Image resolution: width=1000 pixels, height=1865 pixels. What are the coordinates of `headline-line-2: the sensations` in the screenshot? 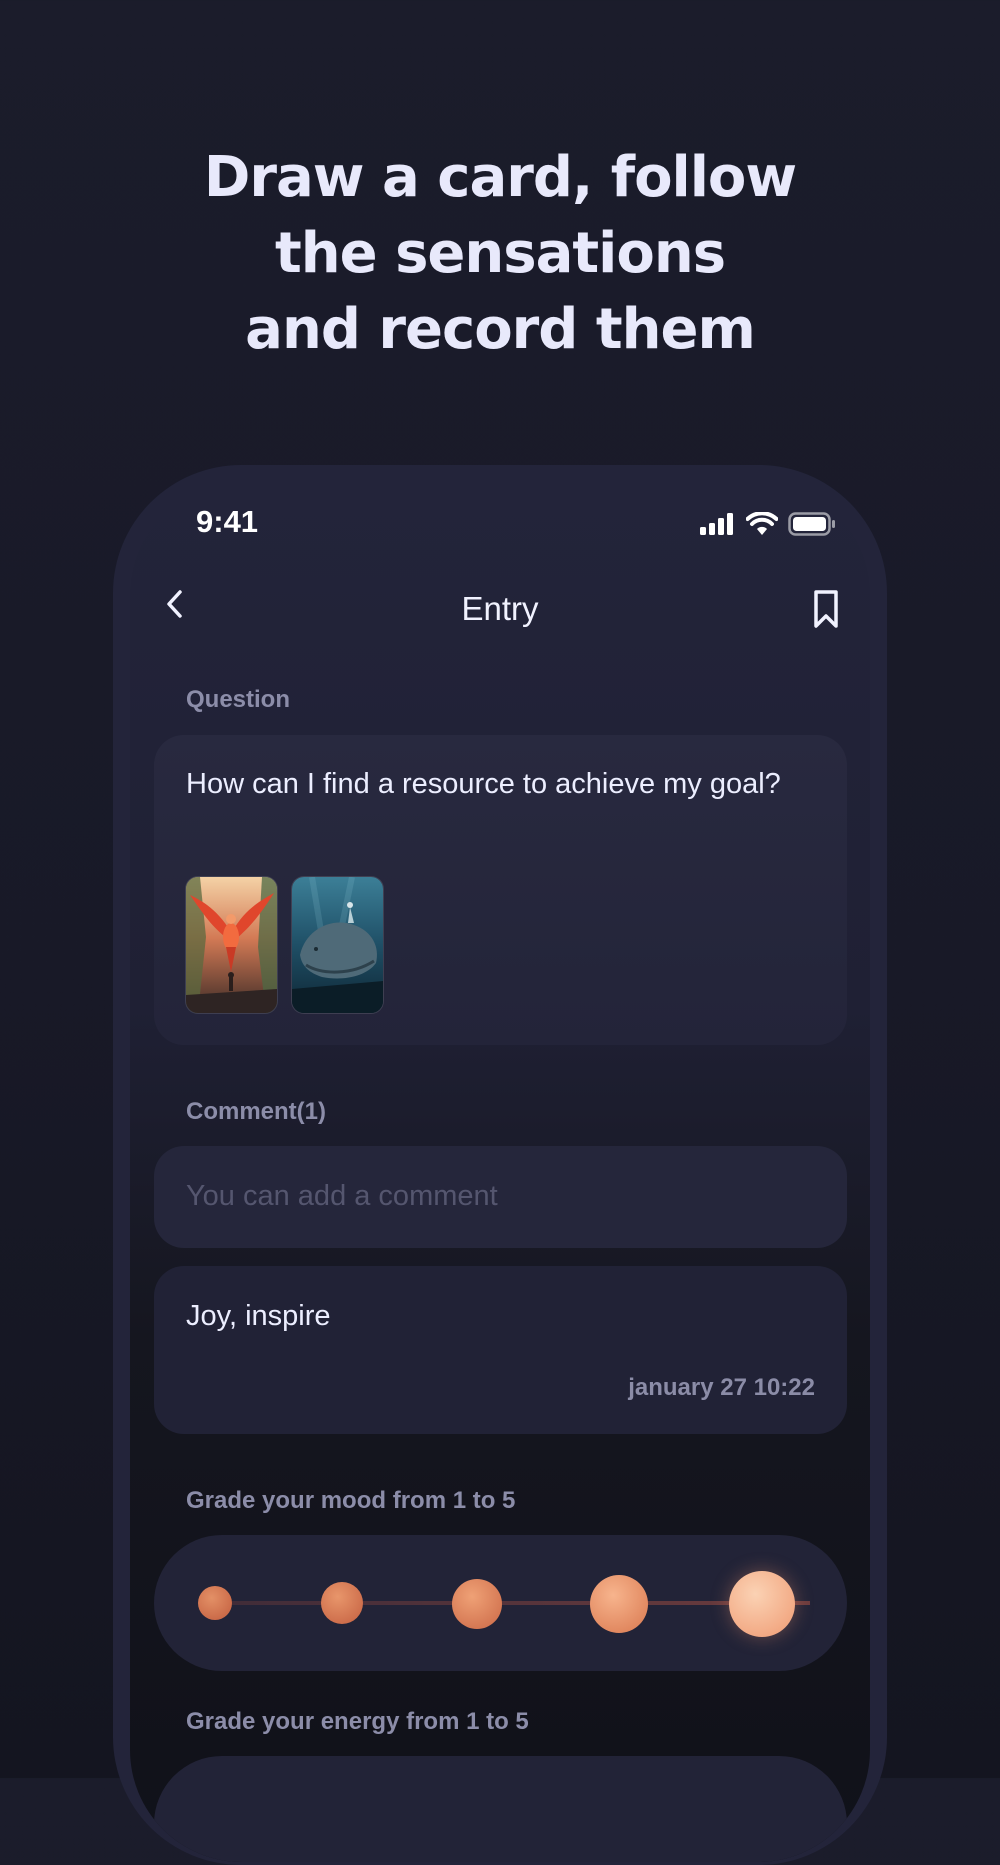 It's located at (500, 253).